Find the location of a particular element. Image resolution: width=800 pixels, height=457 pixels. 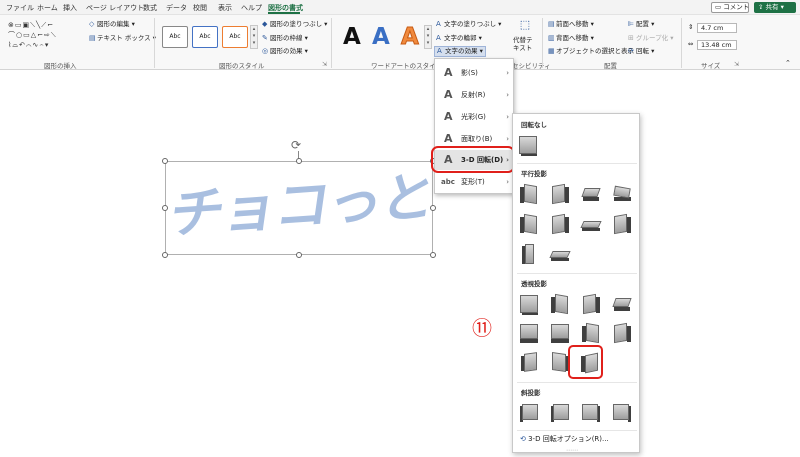

shape-style-2: Abc is located at coordinates (205, 37).